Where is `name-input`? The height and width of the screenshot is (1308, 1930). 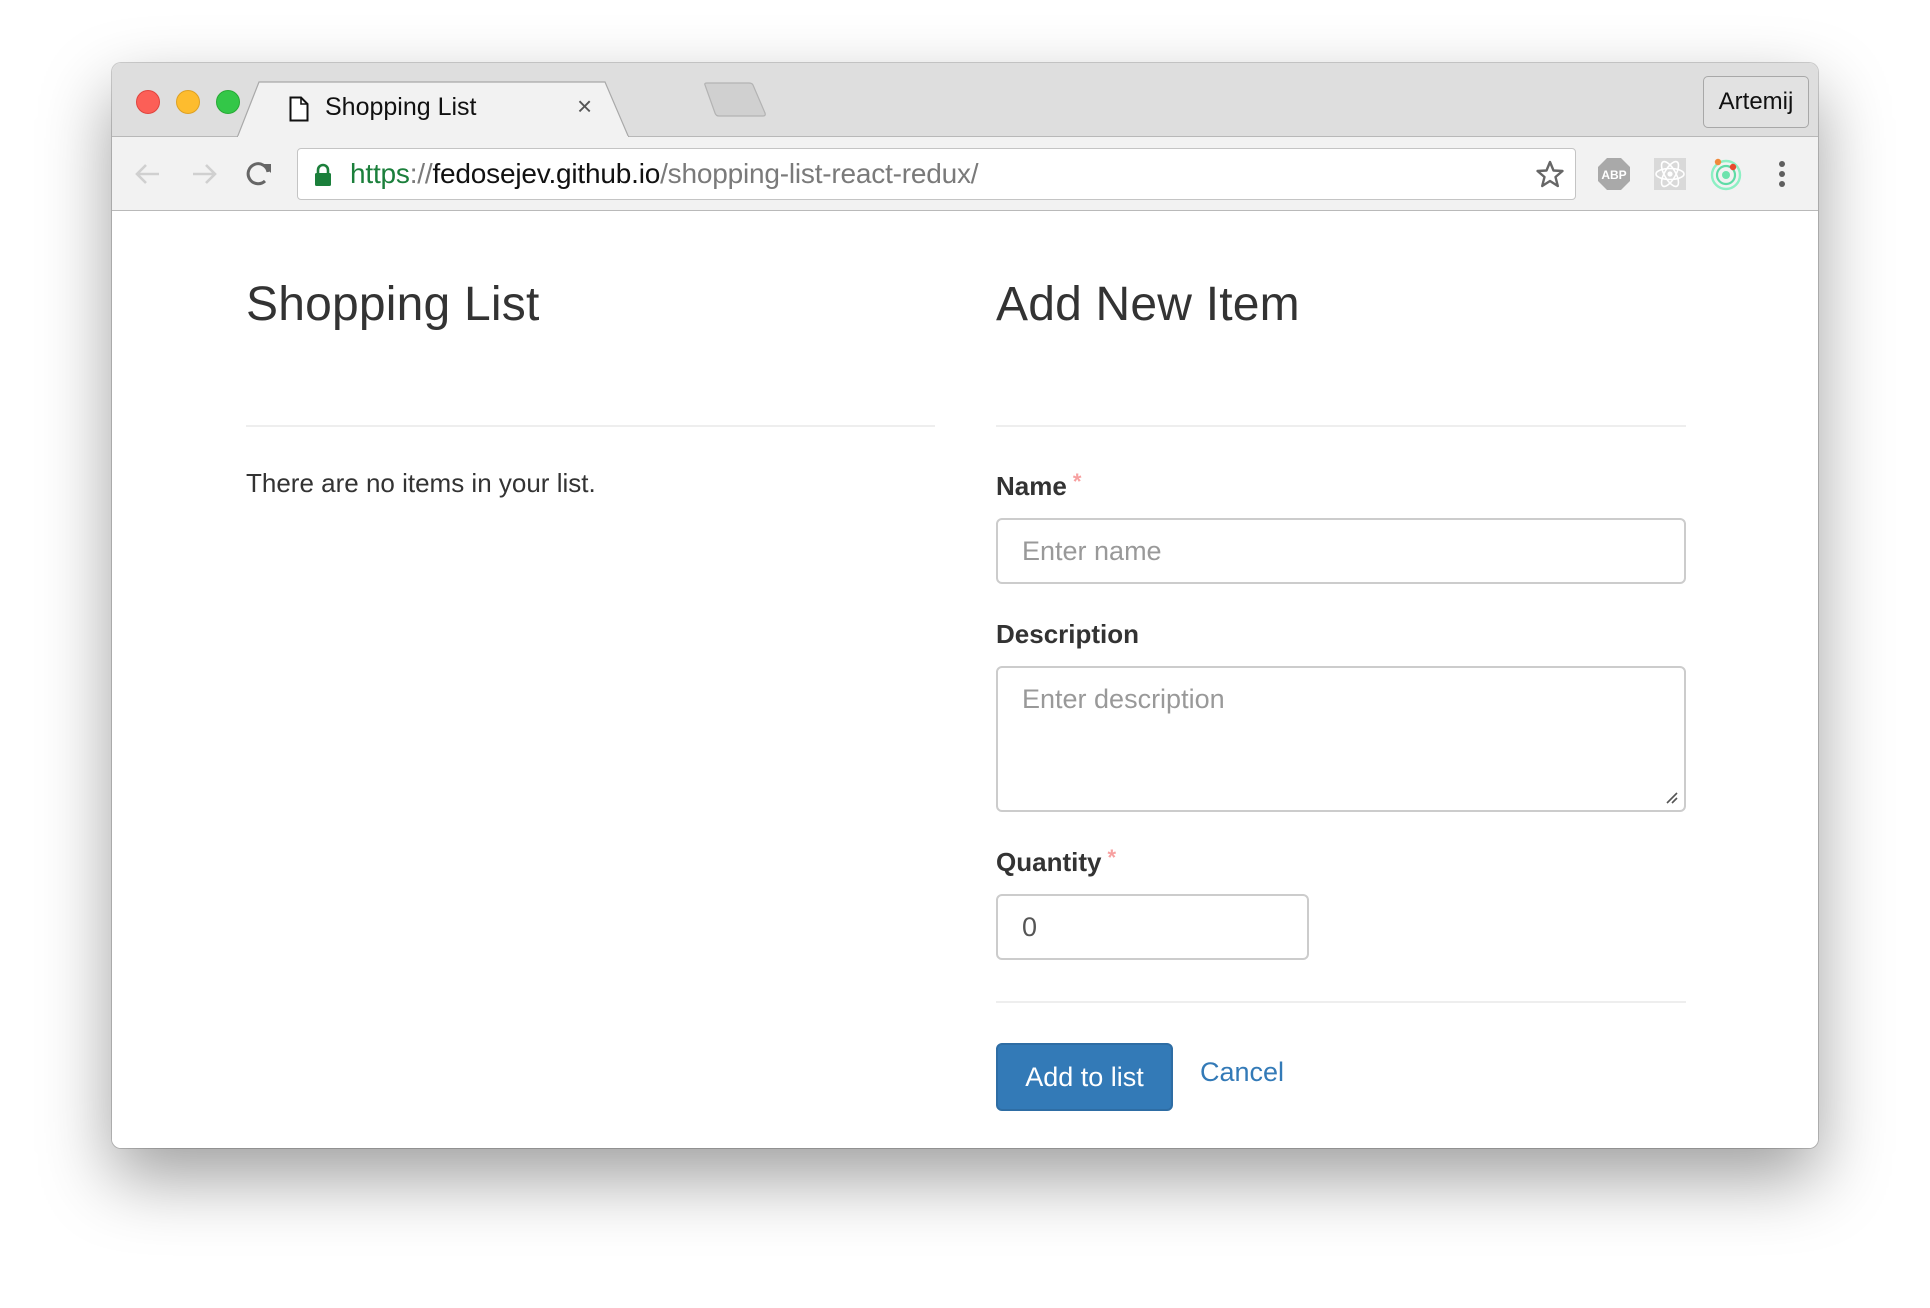
name-input is located at coordinates (1341, 551).